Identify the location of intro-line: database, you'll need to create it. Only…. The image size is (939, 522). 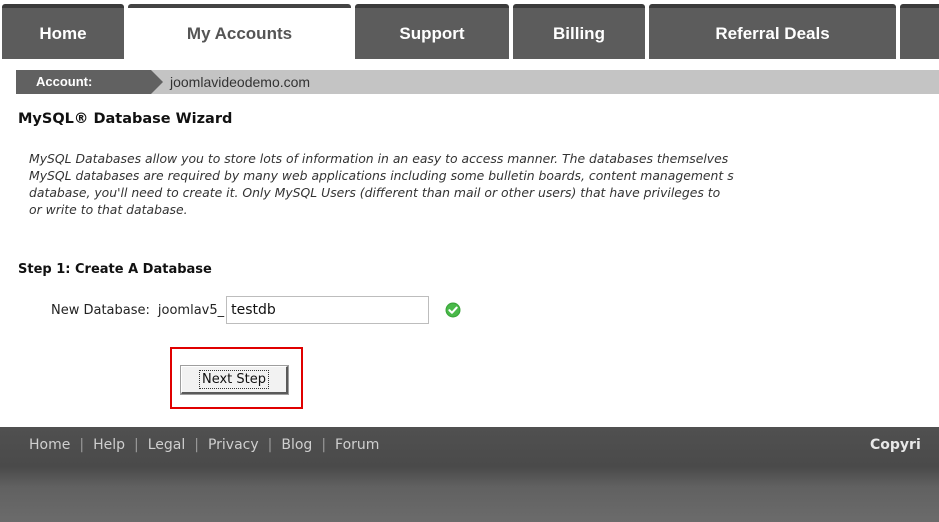
(375, 192).